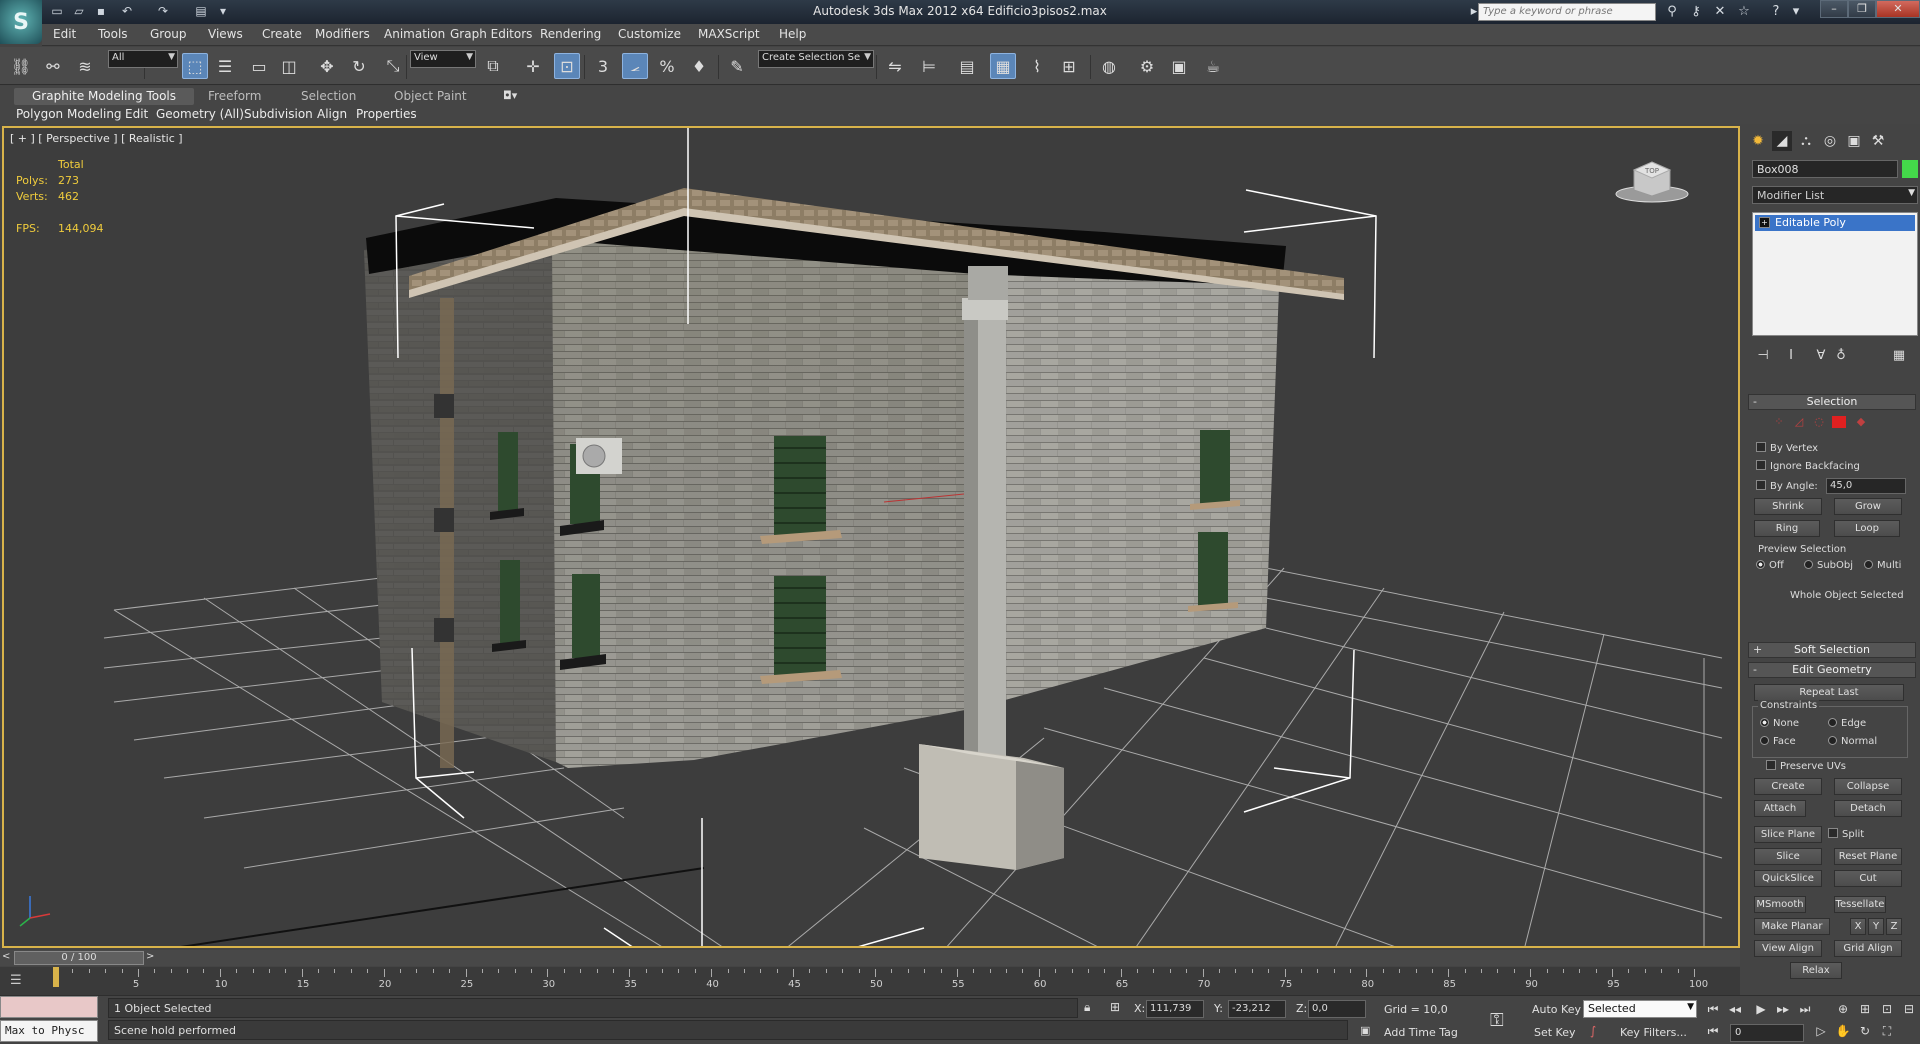  I want to click on named-selection-sets-dropdown: Create Selection Se ▼, so click(816, 59).